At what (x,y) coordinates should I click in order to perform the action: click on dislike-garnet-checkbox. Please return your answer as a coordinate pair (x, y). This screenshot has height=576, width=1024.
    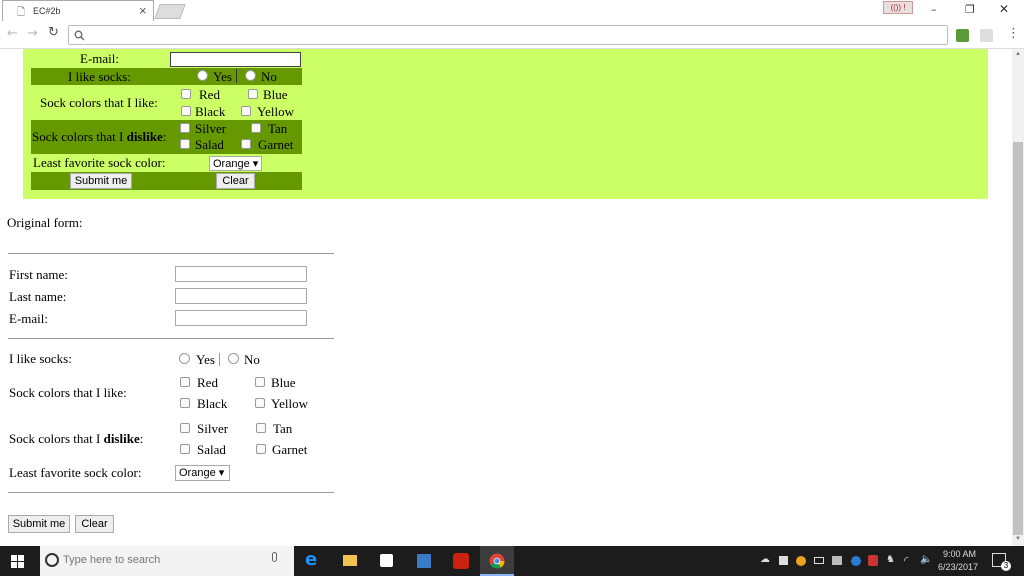
    Looking at the image, I should click on (261, 449).